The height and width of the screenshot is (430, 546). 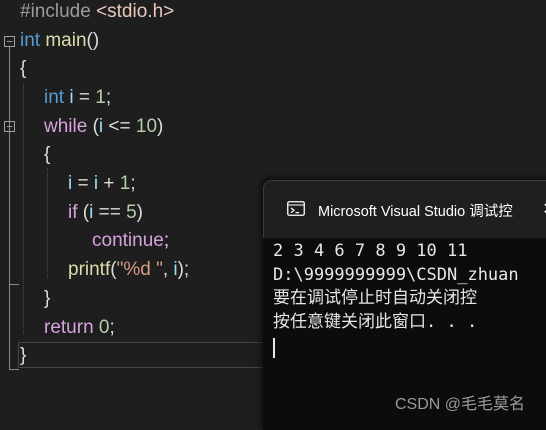 I want to click on code-line: #include <stdio.h>, so click(x=97, y=12).